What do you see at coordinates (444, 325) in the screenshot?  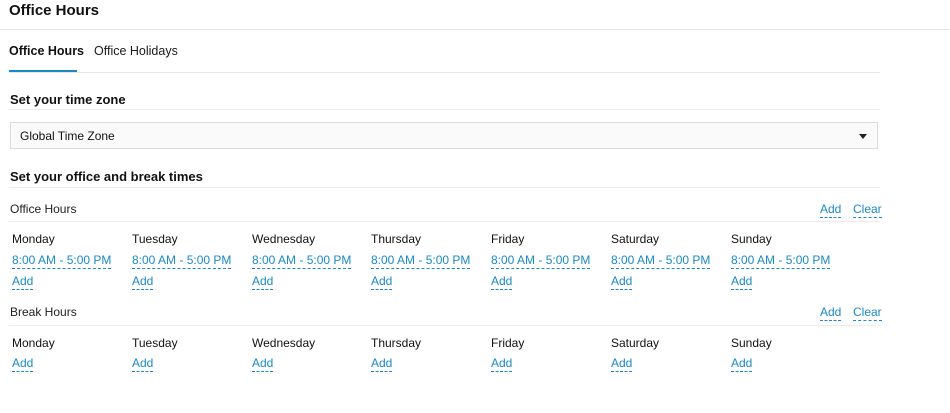 I see `break-hours-divider` at bounding box center [444, 325].